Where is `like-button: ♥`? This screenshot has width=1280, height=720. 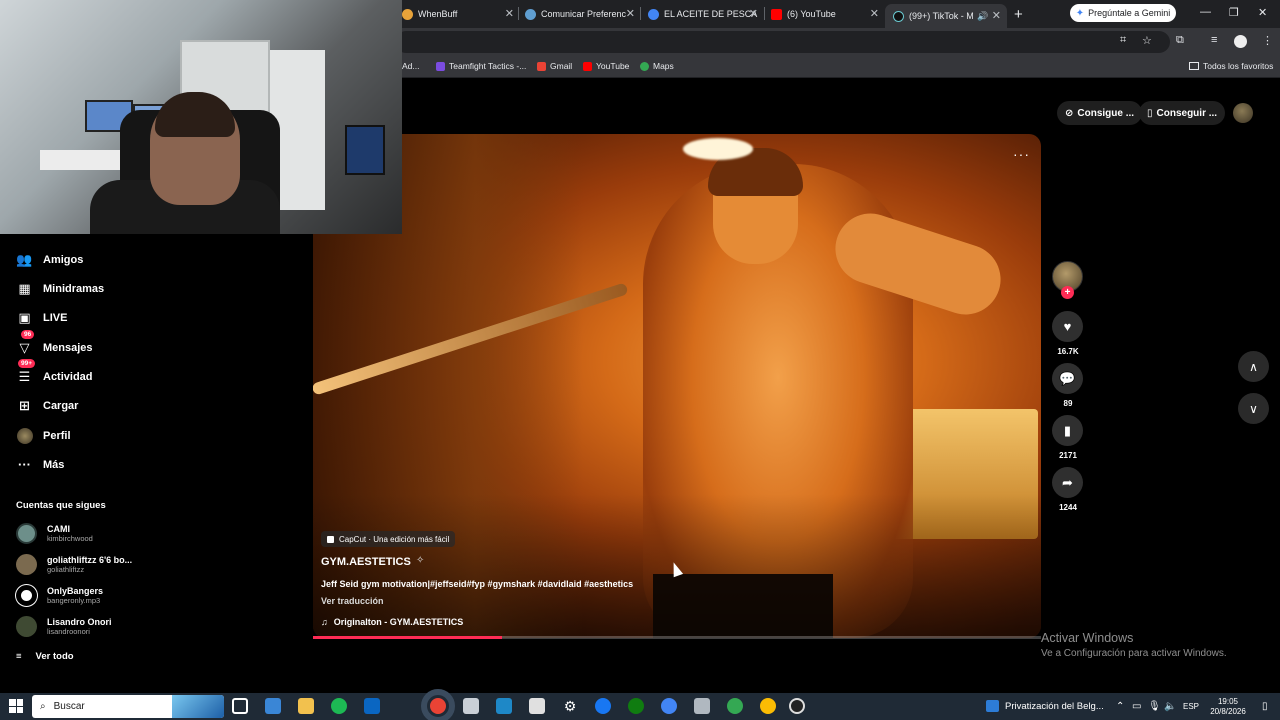
like-button: ♥ is located at coordinates (1067, 326).